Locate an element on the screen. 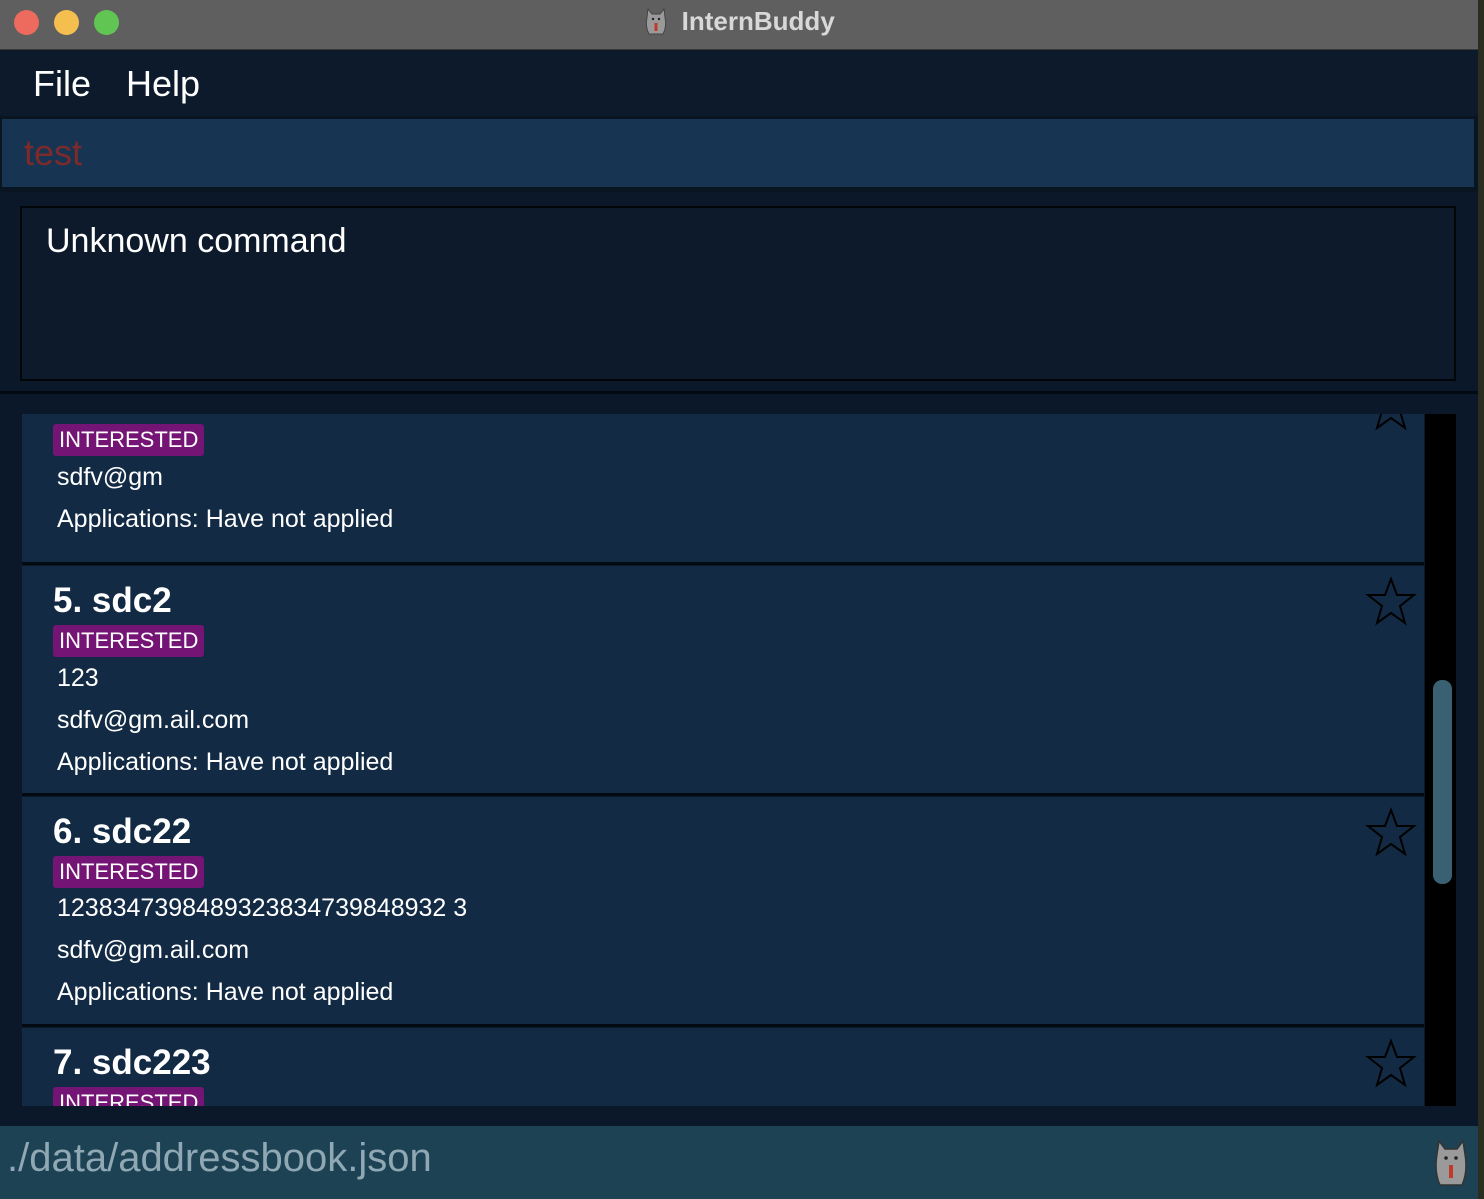 Image resolution: width=1484 pixels, height=1199 pixels. window-title: InternBuddy is located at coordinates (758, 21).